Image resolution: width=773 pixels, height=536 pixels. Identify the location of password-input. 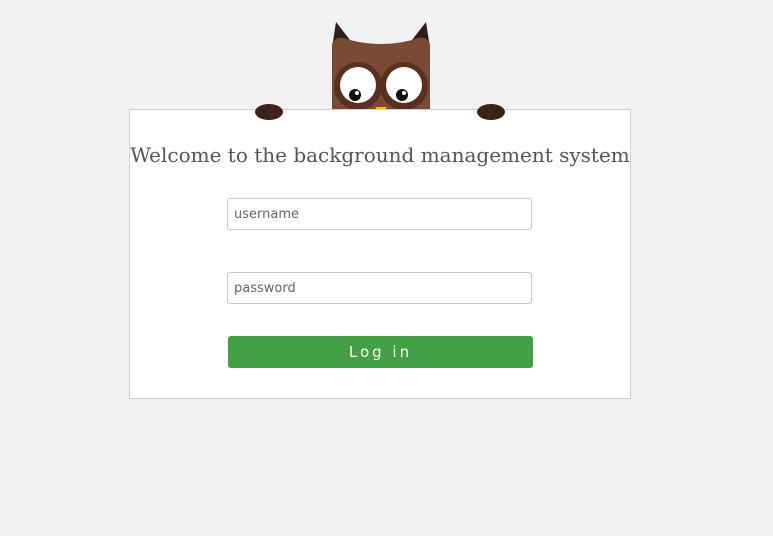
(379, 288).